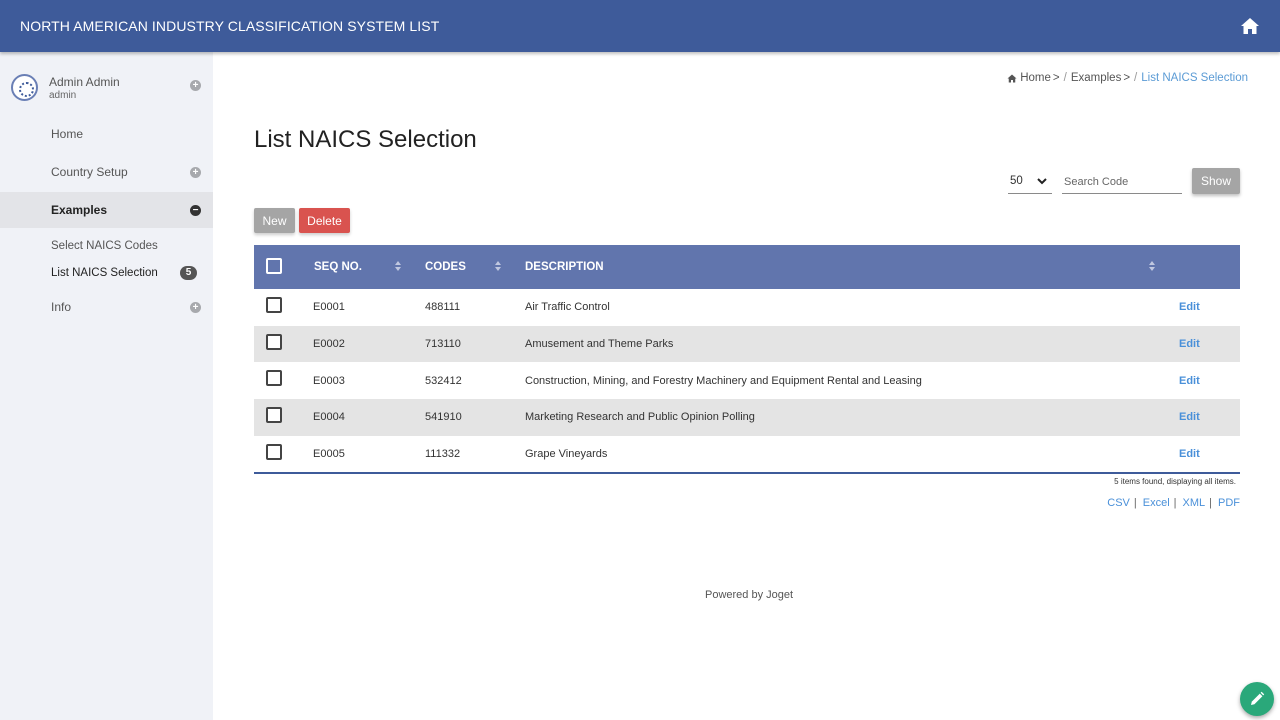 The image size is (1280, 720). Describe the element at coordinates (443, 380) in the screenshot. I see `code-cell: 532412` at that location.